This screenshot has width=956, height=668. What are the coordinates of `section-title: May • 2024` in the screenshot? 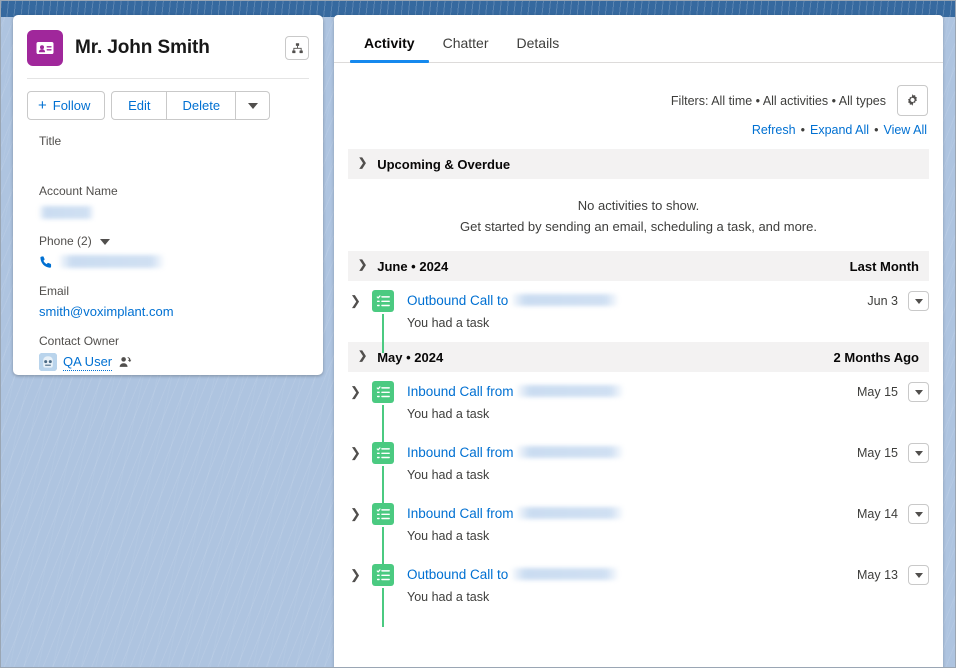 It's located at (410, 357).